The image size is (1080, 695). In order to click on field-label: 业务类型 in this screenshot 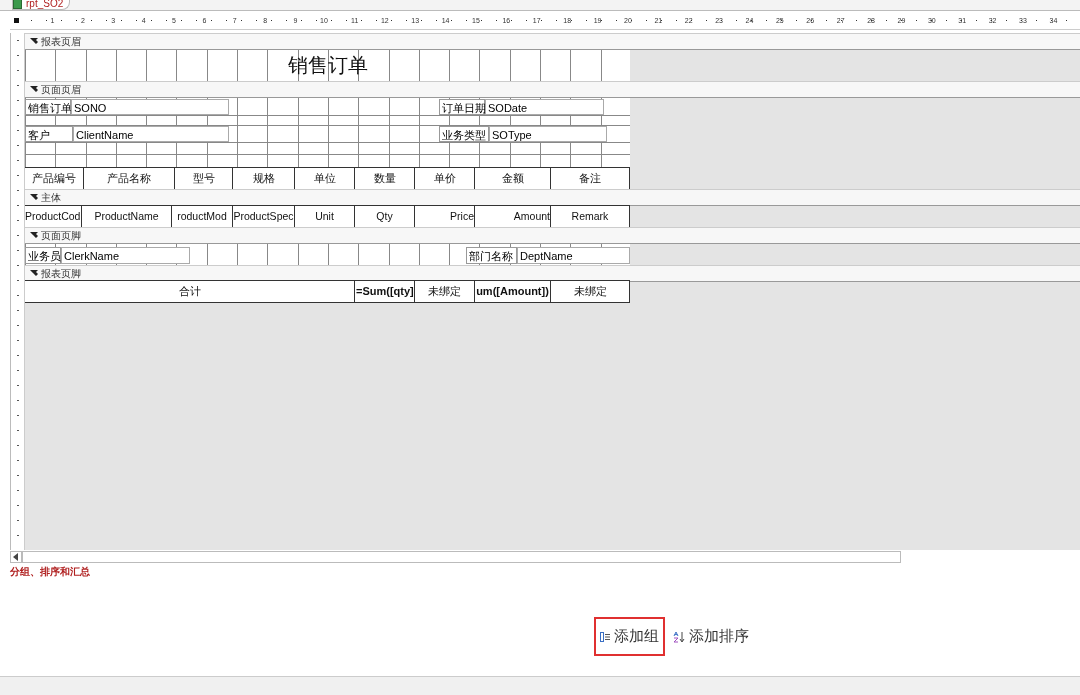, I will do `click(464, 134)`.